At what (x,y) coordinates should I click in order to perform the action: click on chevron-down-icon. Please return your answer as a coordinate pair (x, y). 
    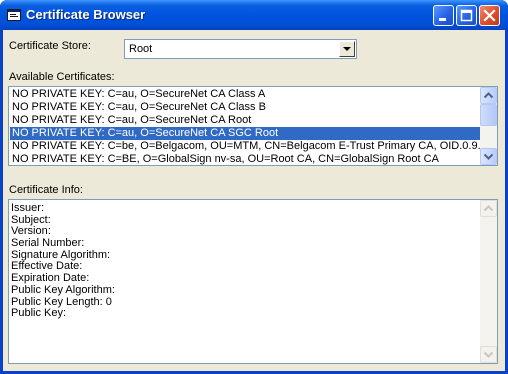
    Looking at the image, I should click on (347, 49).